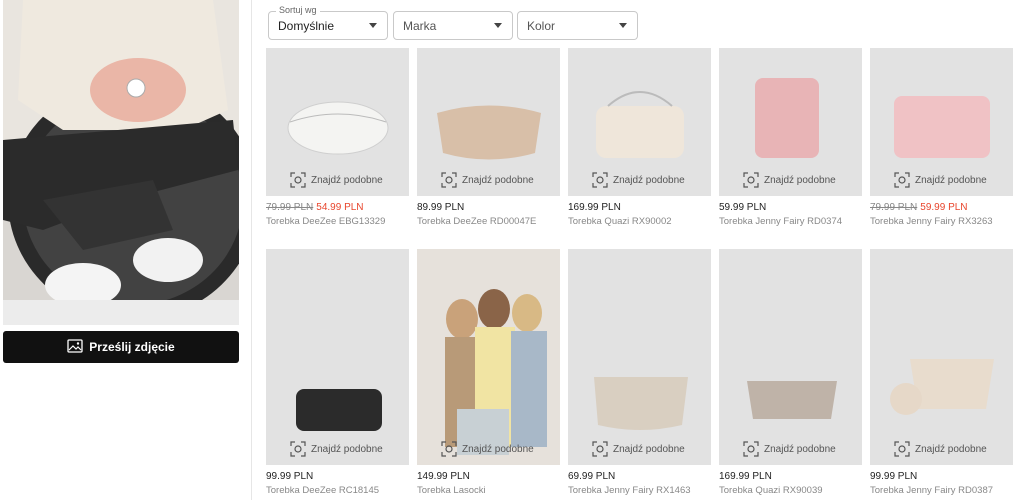 This screenshot has width=1024, height=500. I want to click on product-price: 79.99 PLN 54.99 PLN, so click(315, 207).